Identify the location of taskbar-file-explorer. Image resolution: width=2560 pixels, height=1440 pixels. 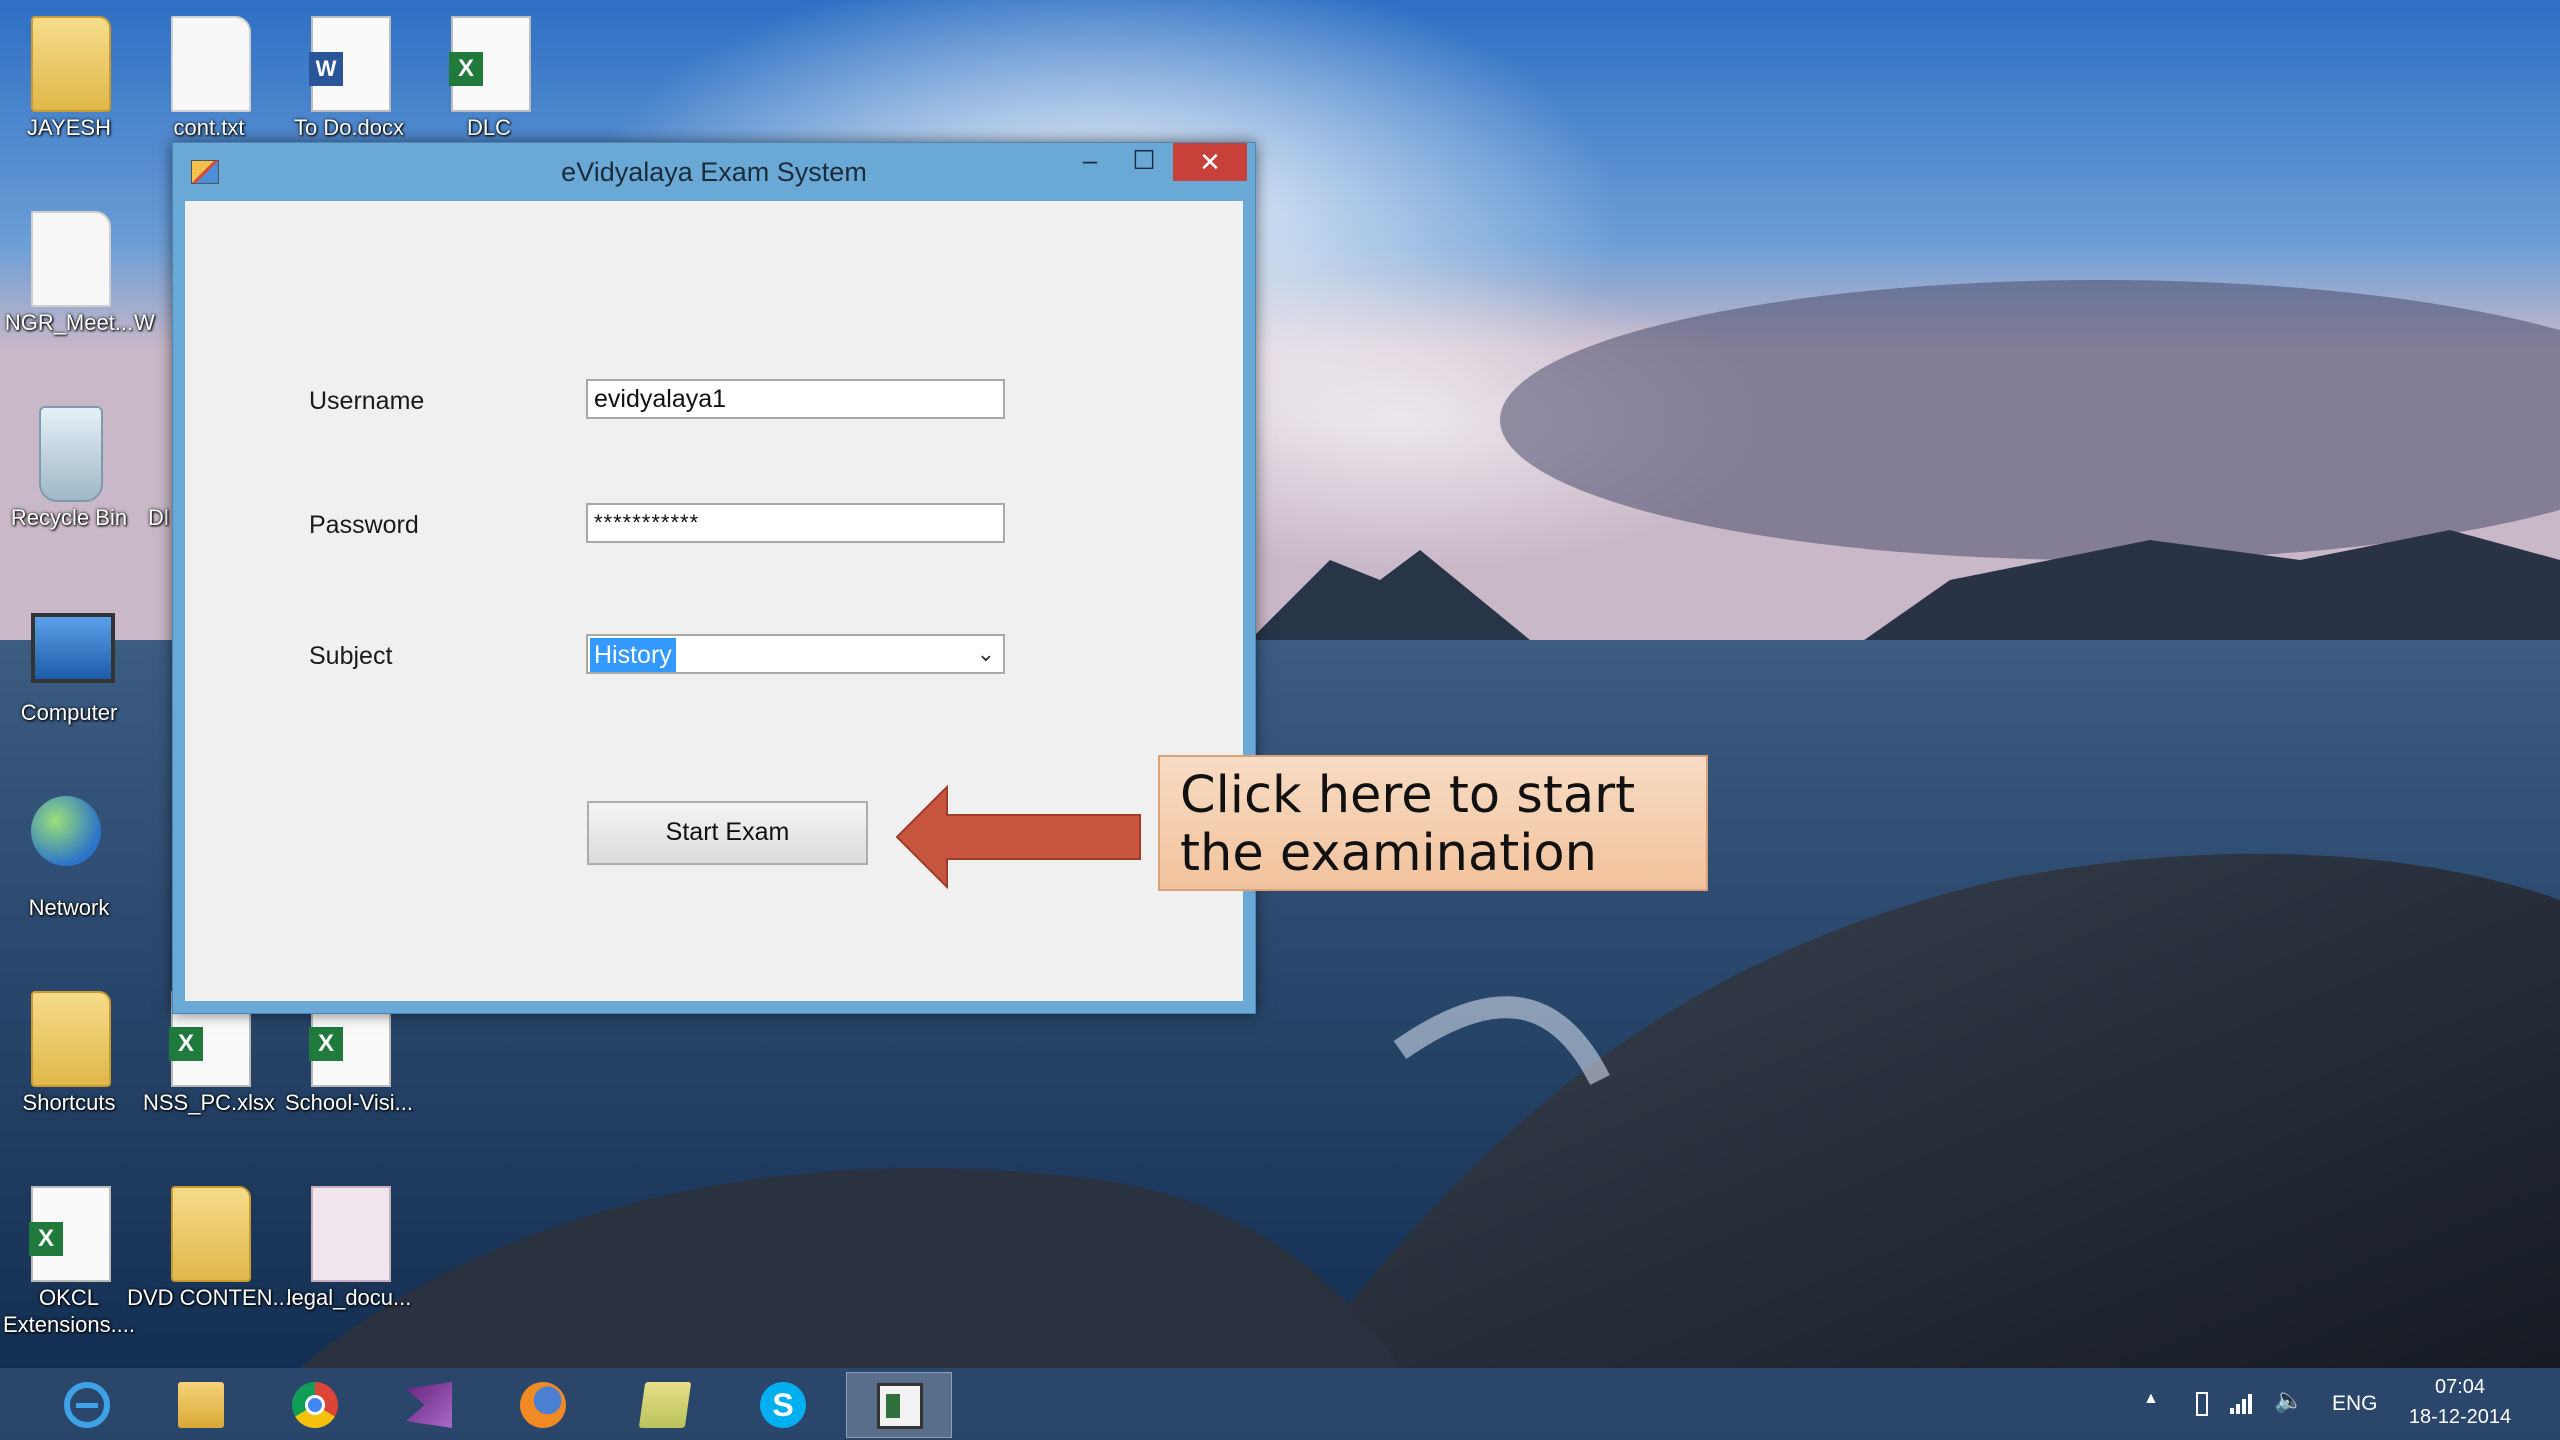
(200, 1404).